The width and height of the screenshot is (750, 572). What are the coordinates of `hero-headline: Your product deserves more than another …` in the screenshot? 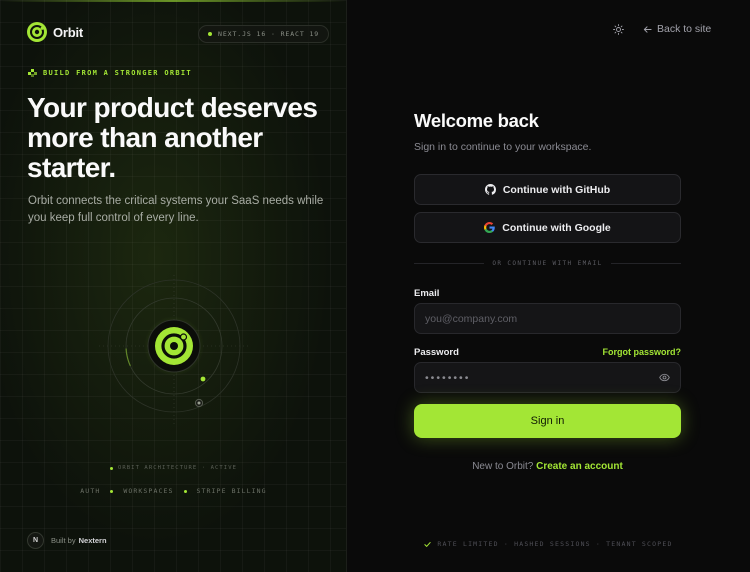 It's located at (172, 137).